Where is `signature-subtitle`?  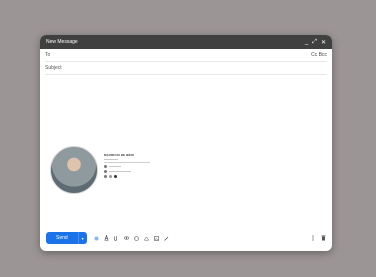
signature-subtitle is located at coordinates (111, 159).